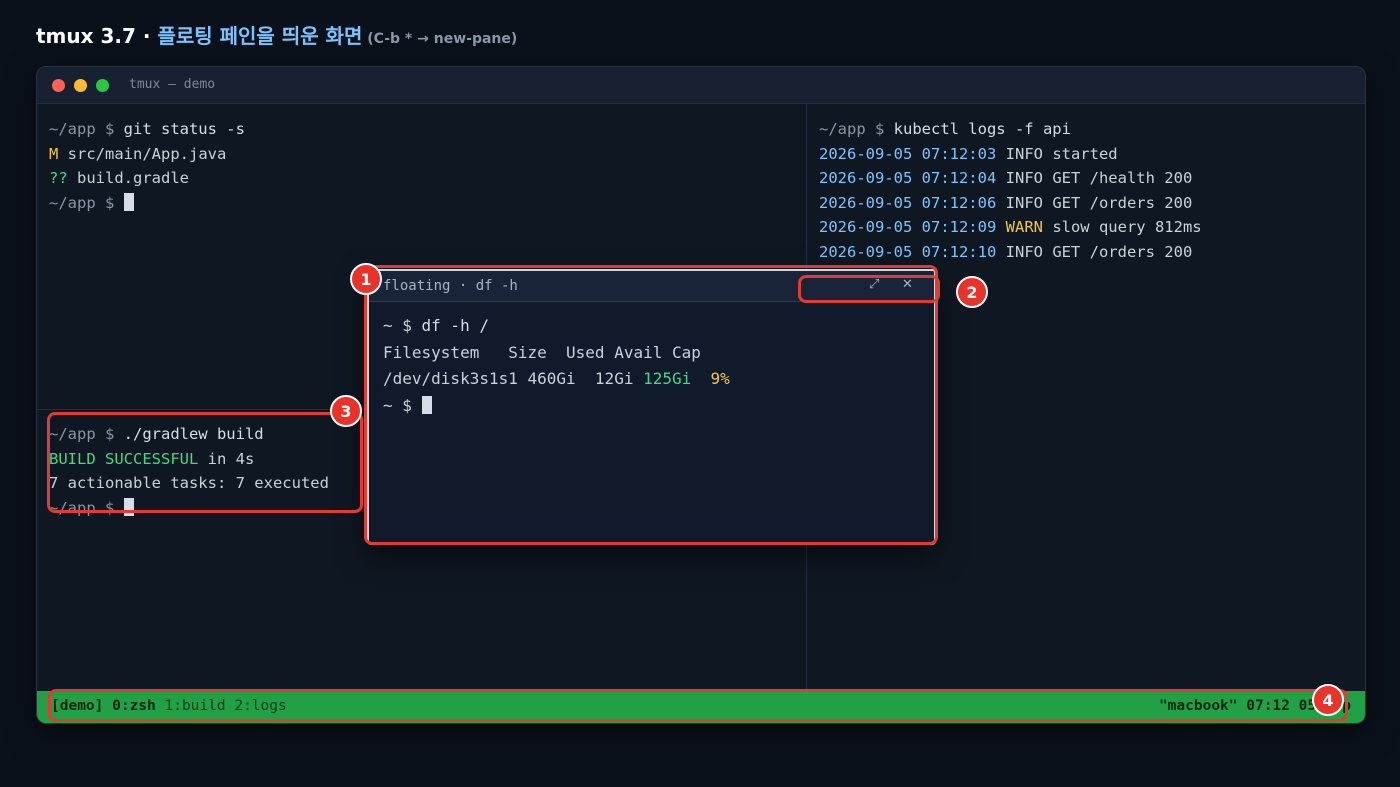  Describe the element at coordinates (908, 227) in the screenshot. I see `log-timestamp: 2026-09-05 07:12:09` at that location.